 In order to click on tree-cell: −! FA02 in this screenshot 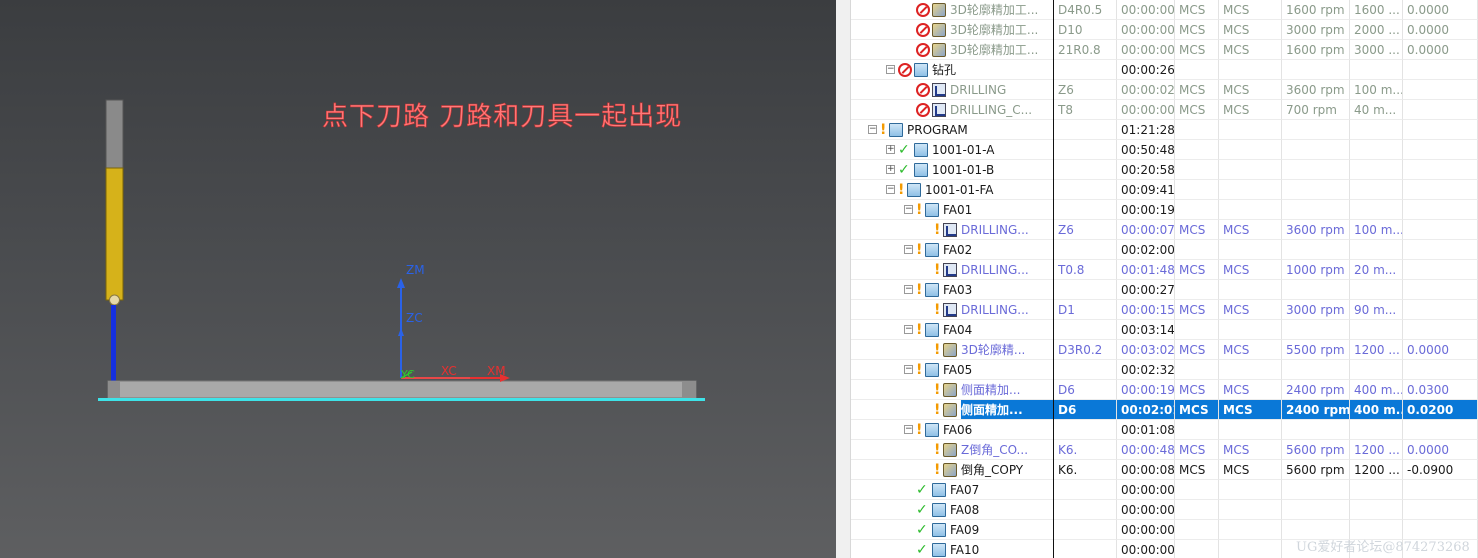, I will do `click(952, 250)`.